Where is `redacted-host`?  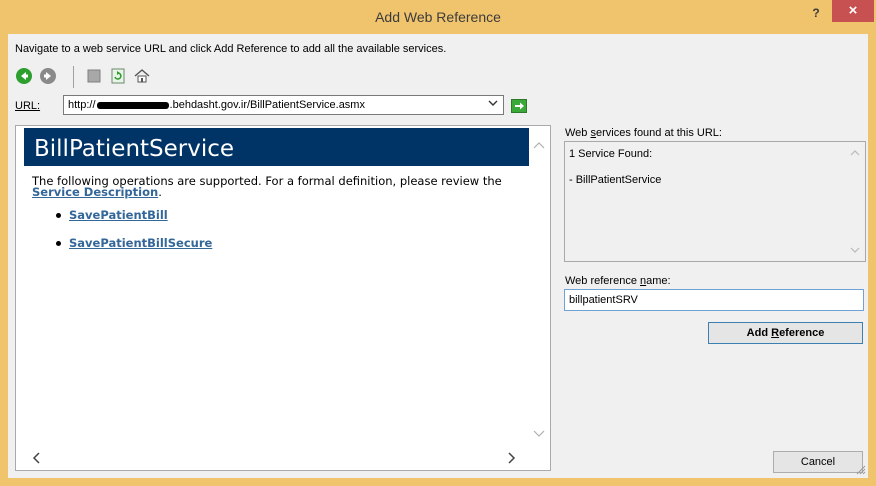
redacted-host is located at coordinates (132, 105).